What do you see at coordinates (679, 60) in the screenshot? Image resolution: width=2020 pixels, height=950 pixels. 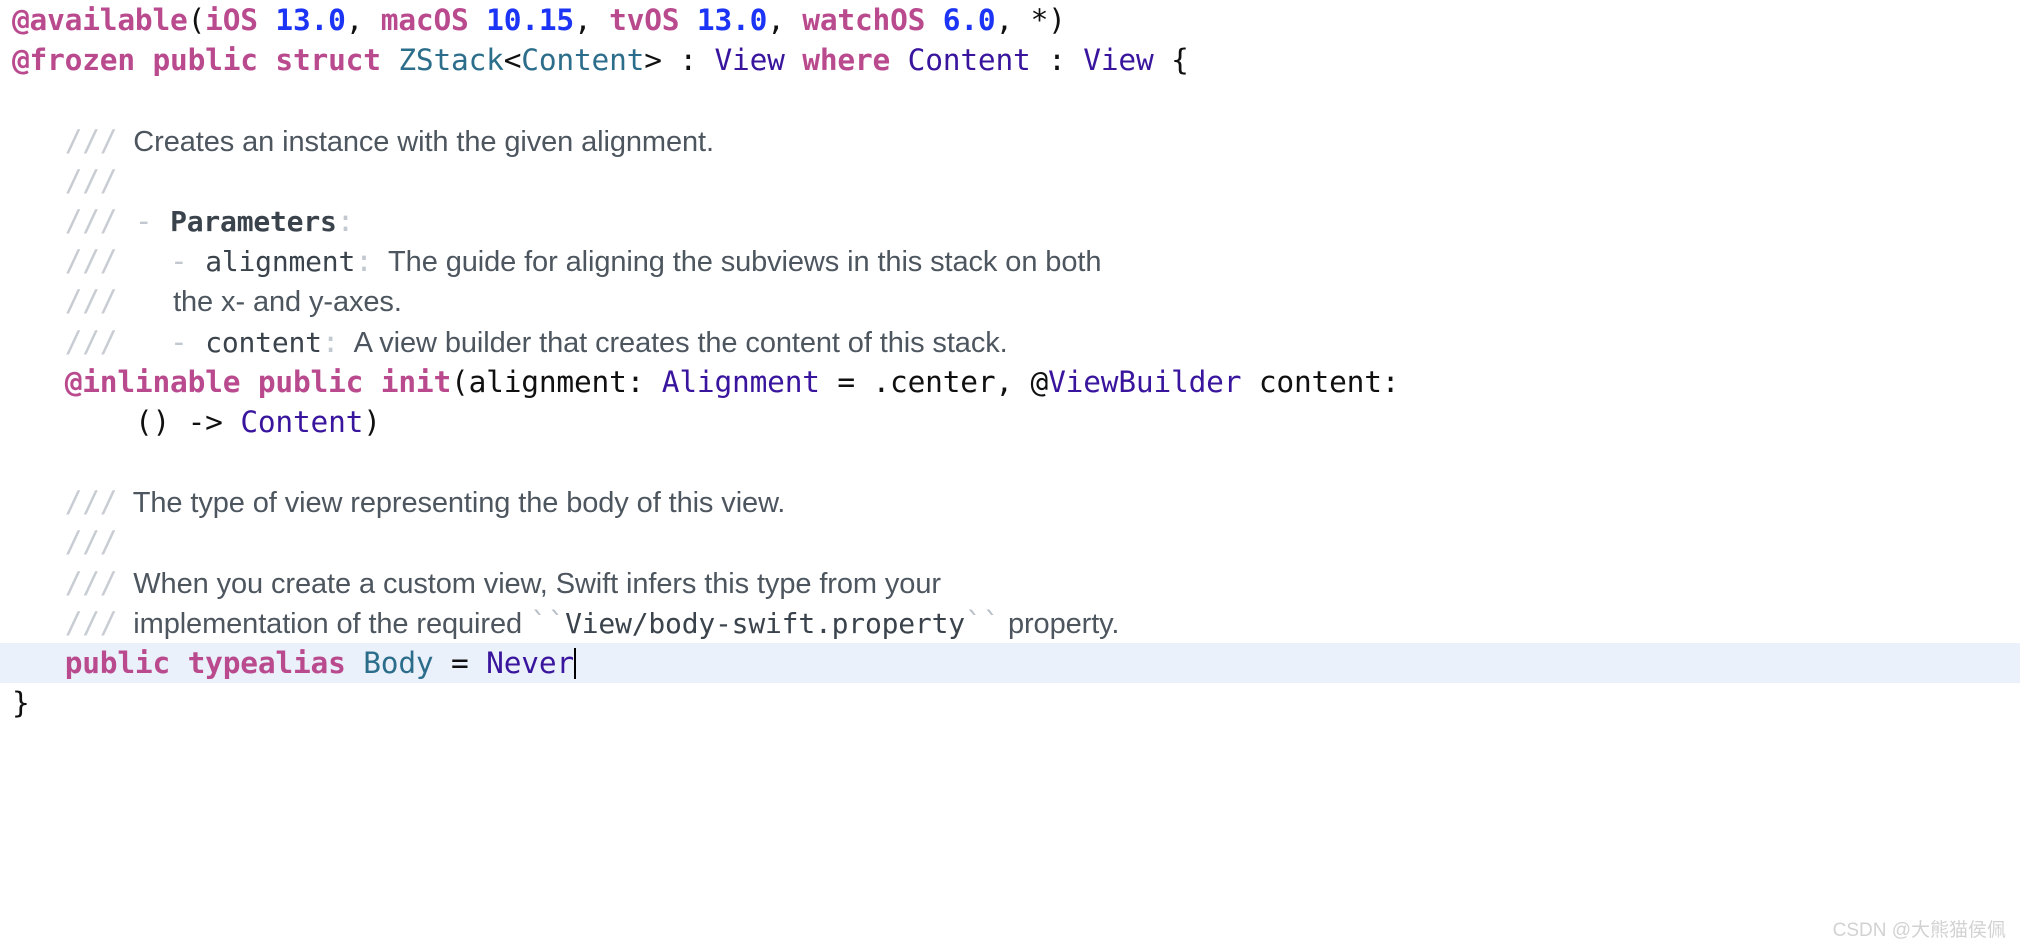 I see `token-plain: > :` at bounding box center [679, 60].